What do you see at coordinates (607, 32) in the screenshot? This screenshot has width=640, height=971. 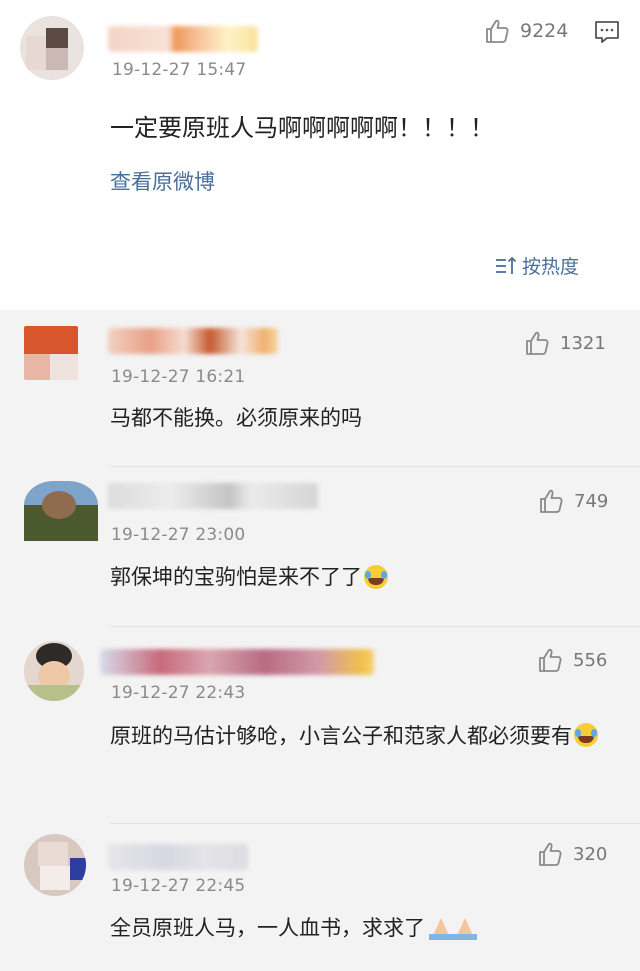 I see `comment-icon` at bounding box center [607, 32].